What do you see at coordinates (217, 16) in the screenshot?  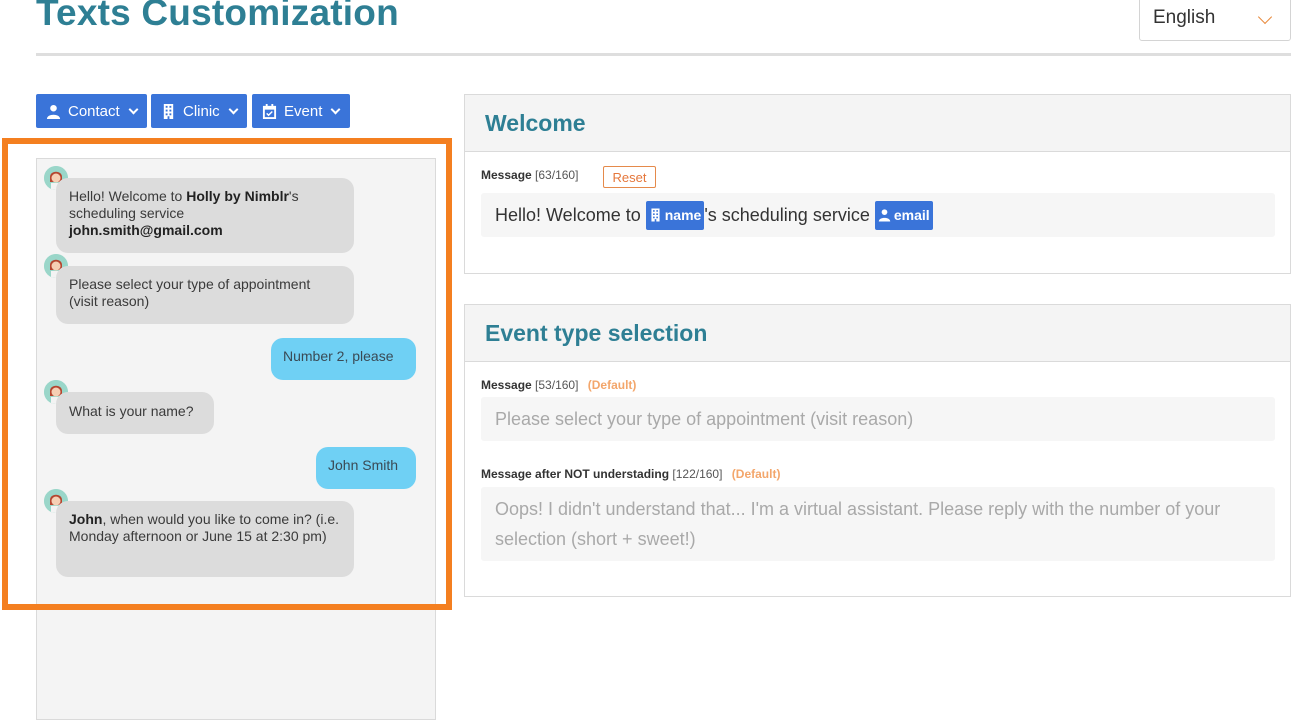 I see `page-title: Texts Customization` at bounding box center [217, 16].